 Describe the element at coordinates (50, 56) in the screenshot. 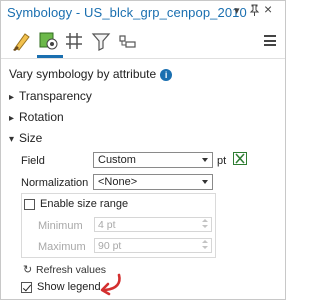

I see `active-tab-indicator` at that location.